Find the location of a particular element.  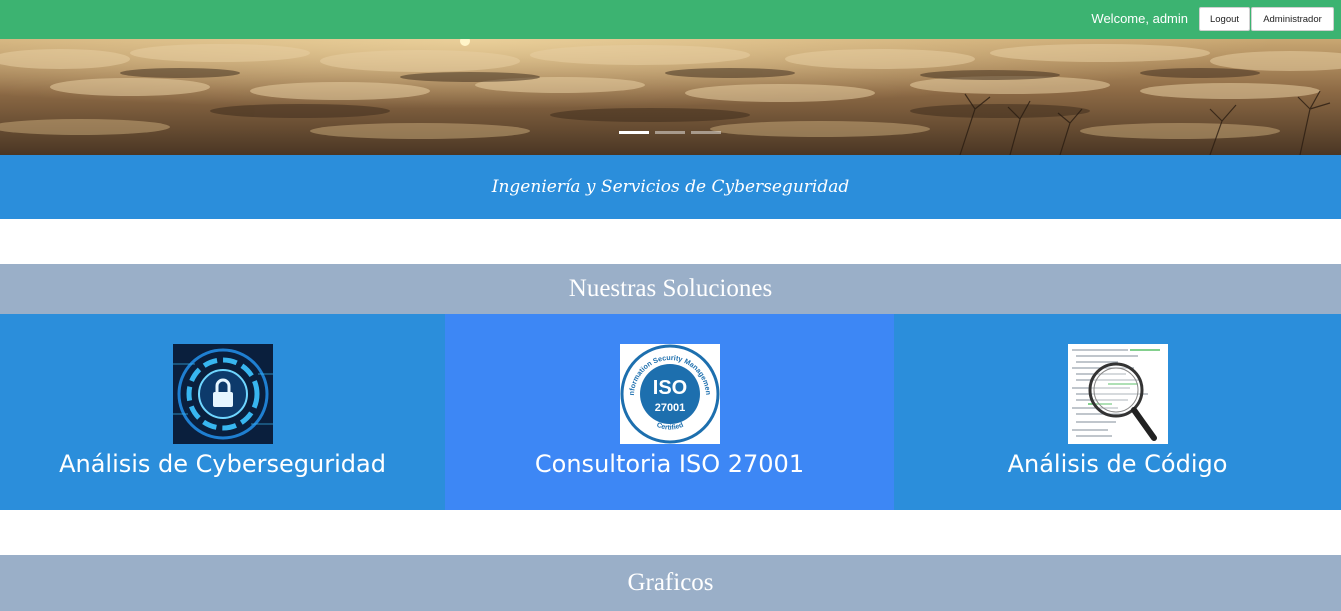

badge-number-text: 27001 is located at coordinates (669, 408).